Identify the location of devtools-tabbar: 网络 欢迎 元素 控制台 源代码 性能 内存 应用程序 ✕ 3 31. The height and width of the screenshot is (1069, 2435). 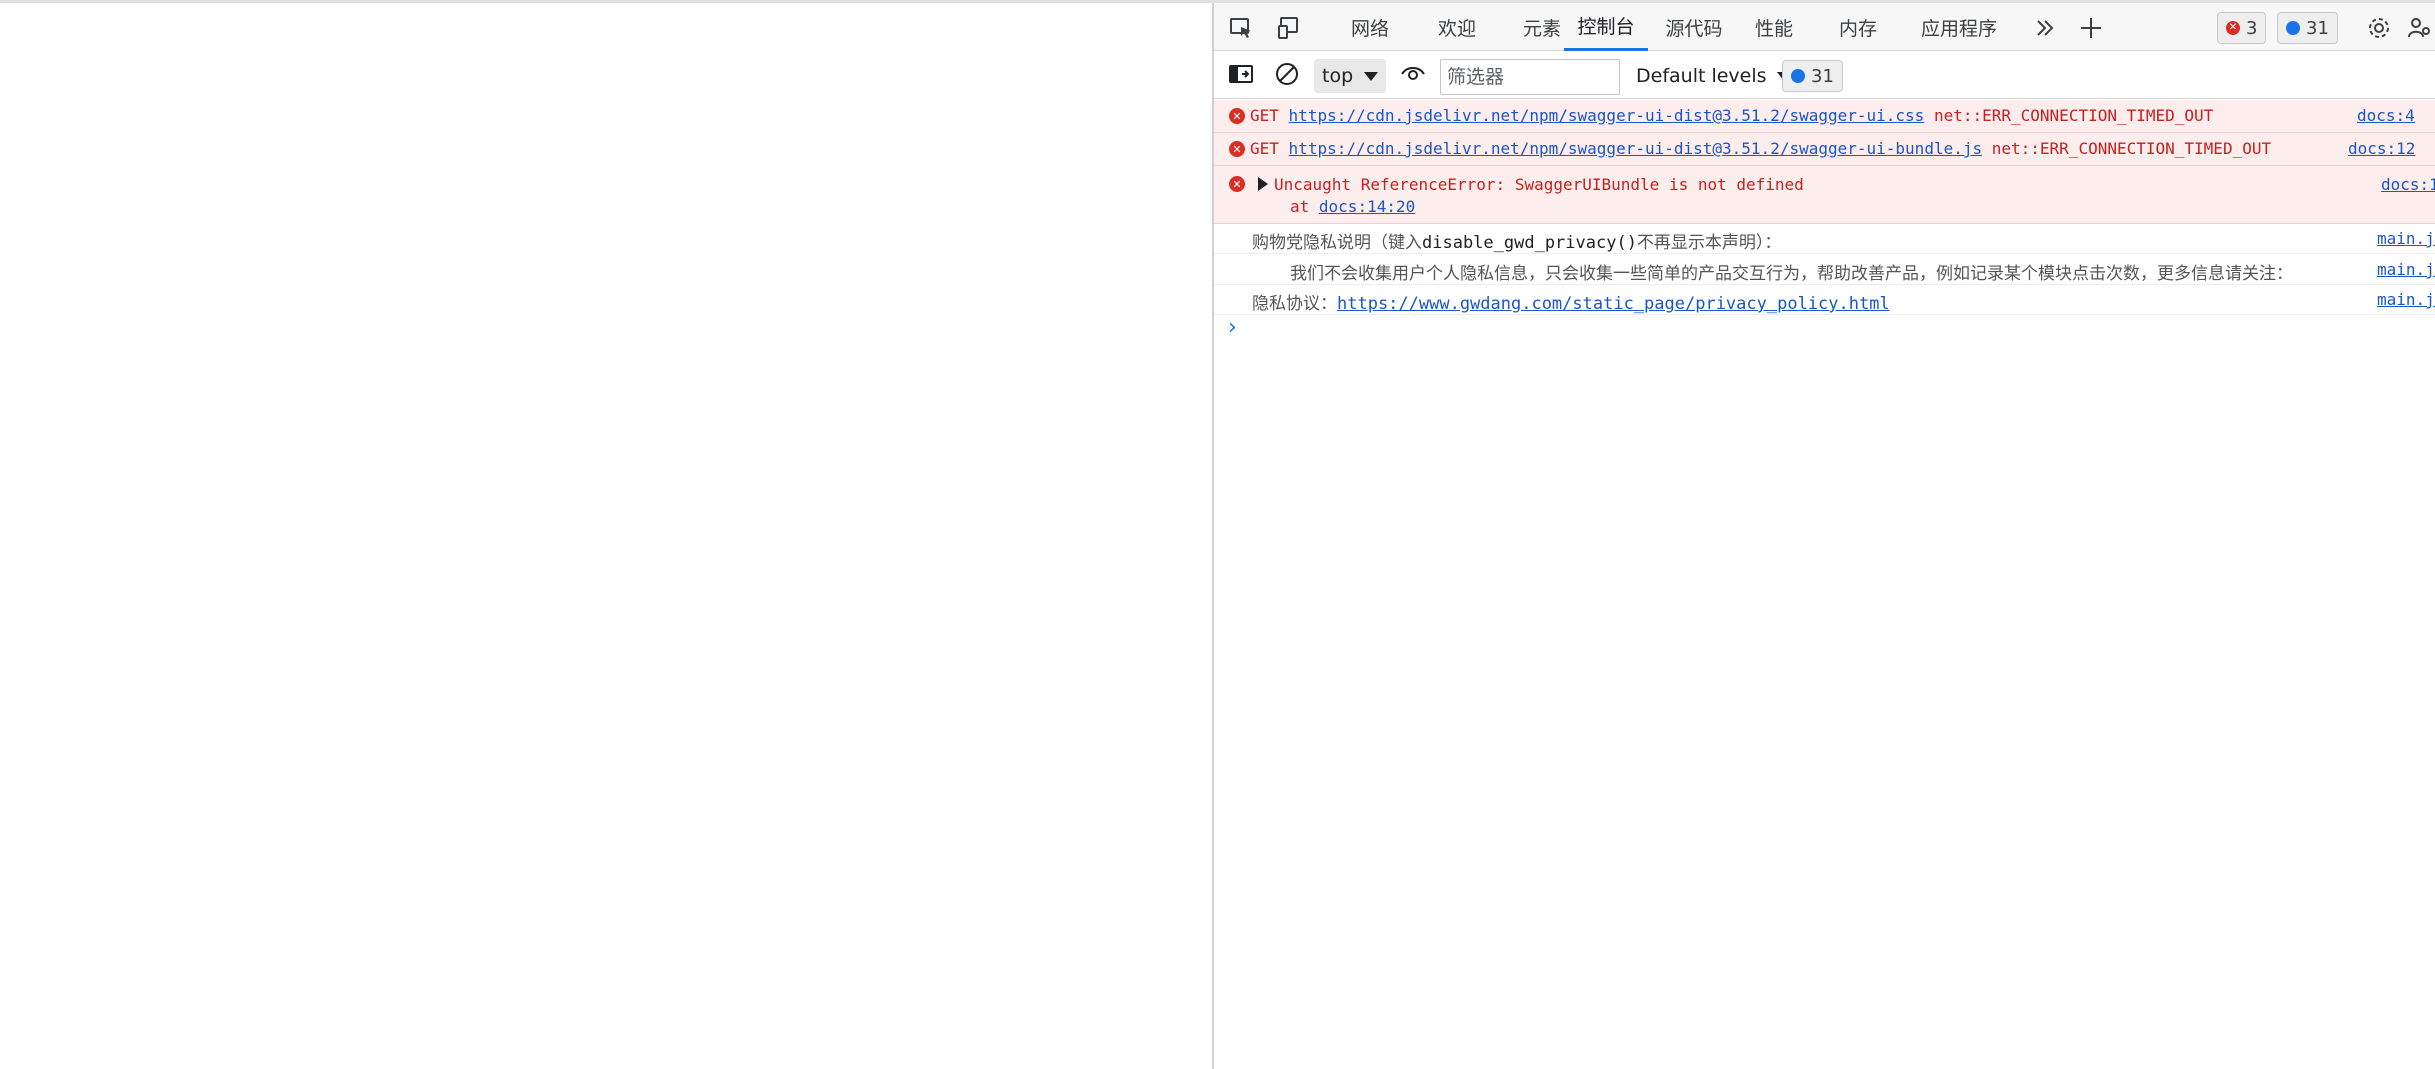
(1824, 27).